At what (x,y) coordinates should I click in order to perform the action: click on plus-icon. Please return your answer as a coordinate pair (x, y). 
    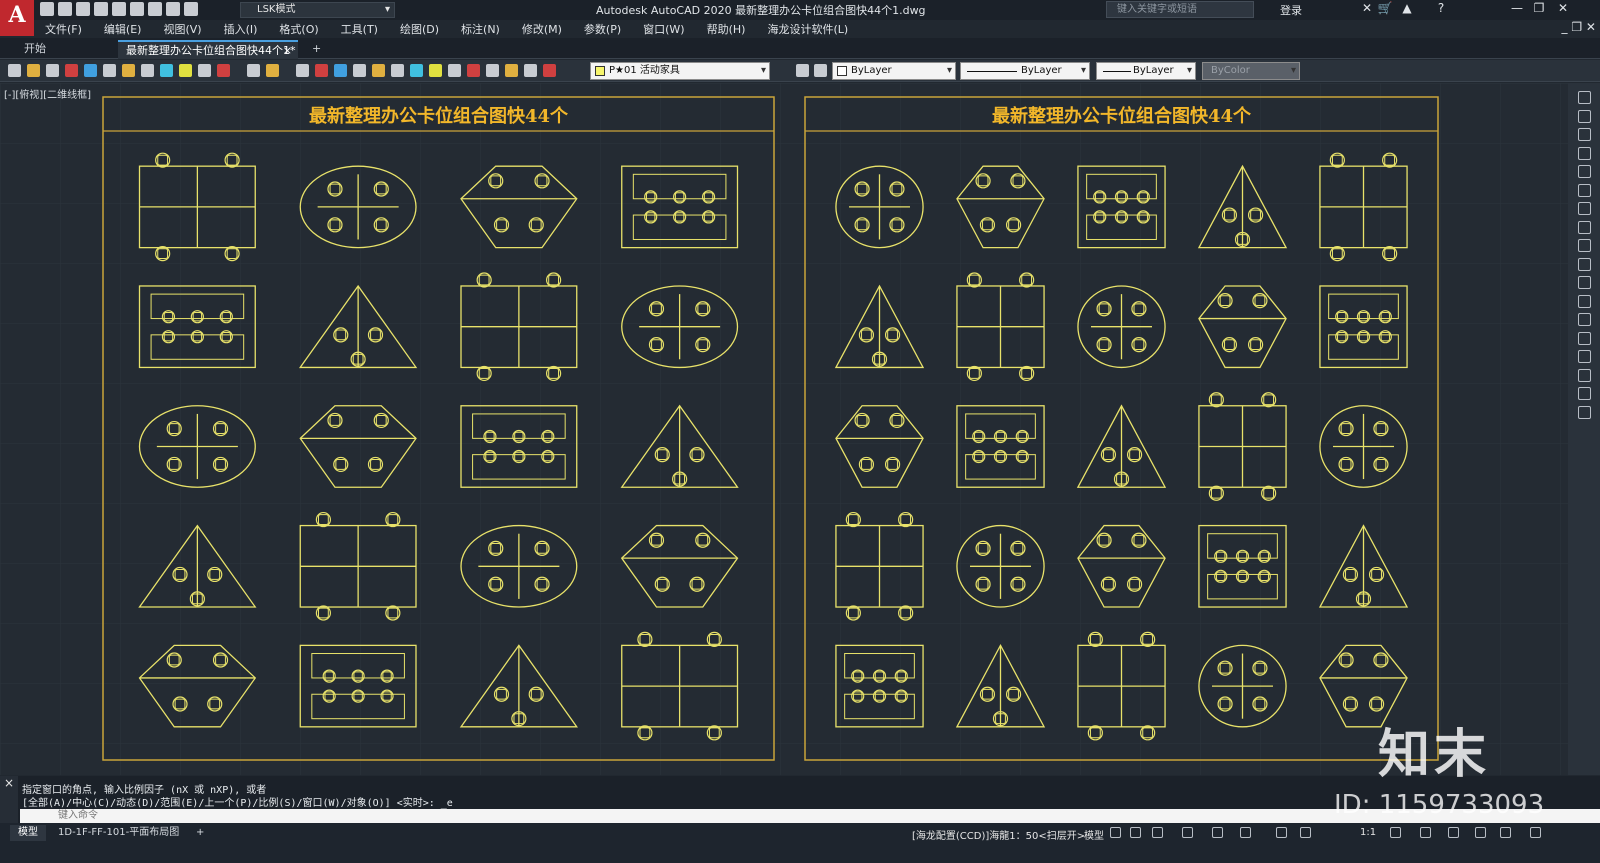
    Looking at the image, I should click on (1425, 832).